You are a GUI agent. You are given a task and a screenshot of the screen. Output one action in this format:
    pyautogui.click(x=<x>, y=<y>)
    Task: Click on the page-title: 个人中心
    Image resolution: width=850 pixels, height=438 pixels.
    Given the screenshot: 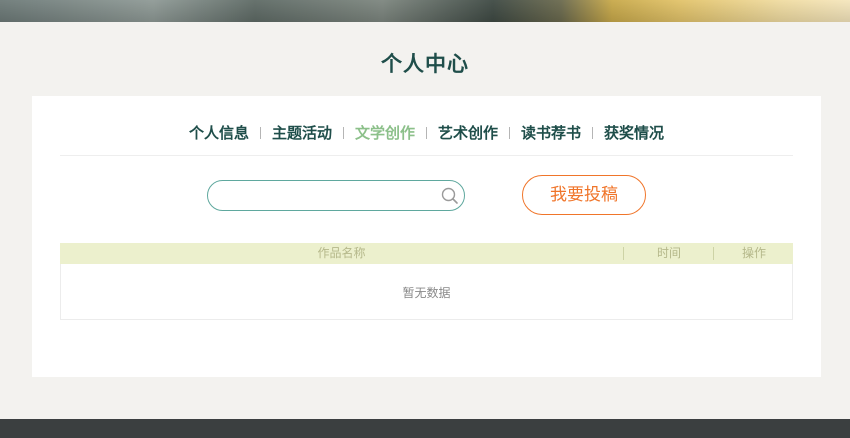 What is the action you would take?
    pyautogui.click(x=425, y=64)
    